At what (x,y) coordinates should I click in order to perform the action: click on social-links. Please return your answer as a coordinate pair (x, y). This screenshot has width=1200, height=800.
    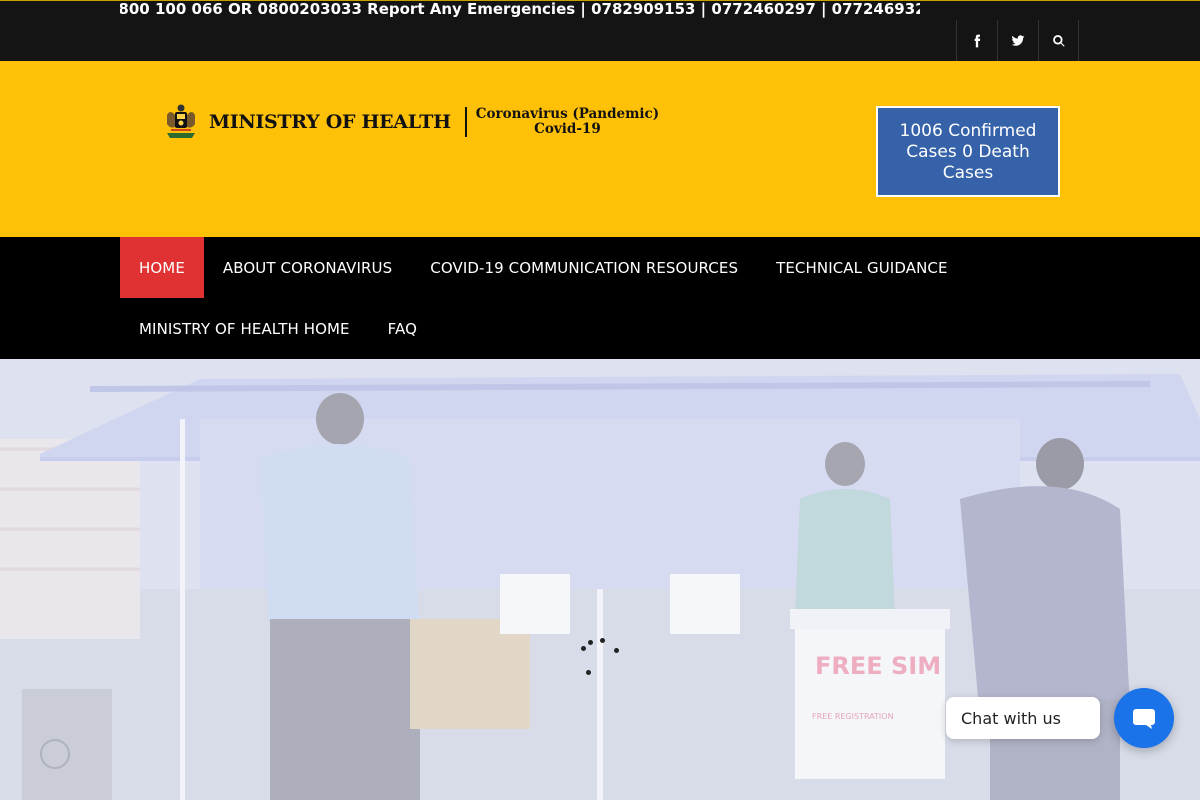
    Looking at the image, I should click on (1017, 40).